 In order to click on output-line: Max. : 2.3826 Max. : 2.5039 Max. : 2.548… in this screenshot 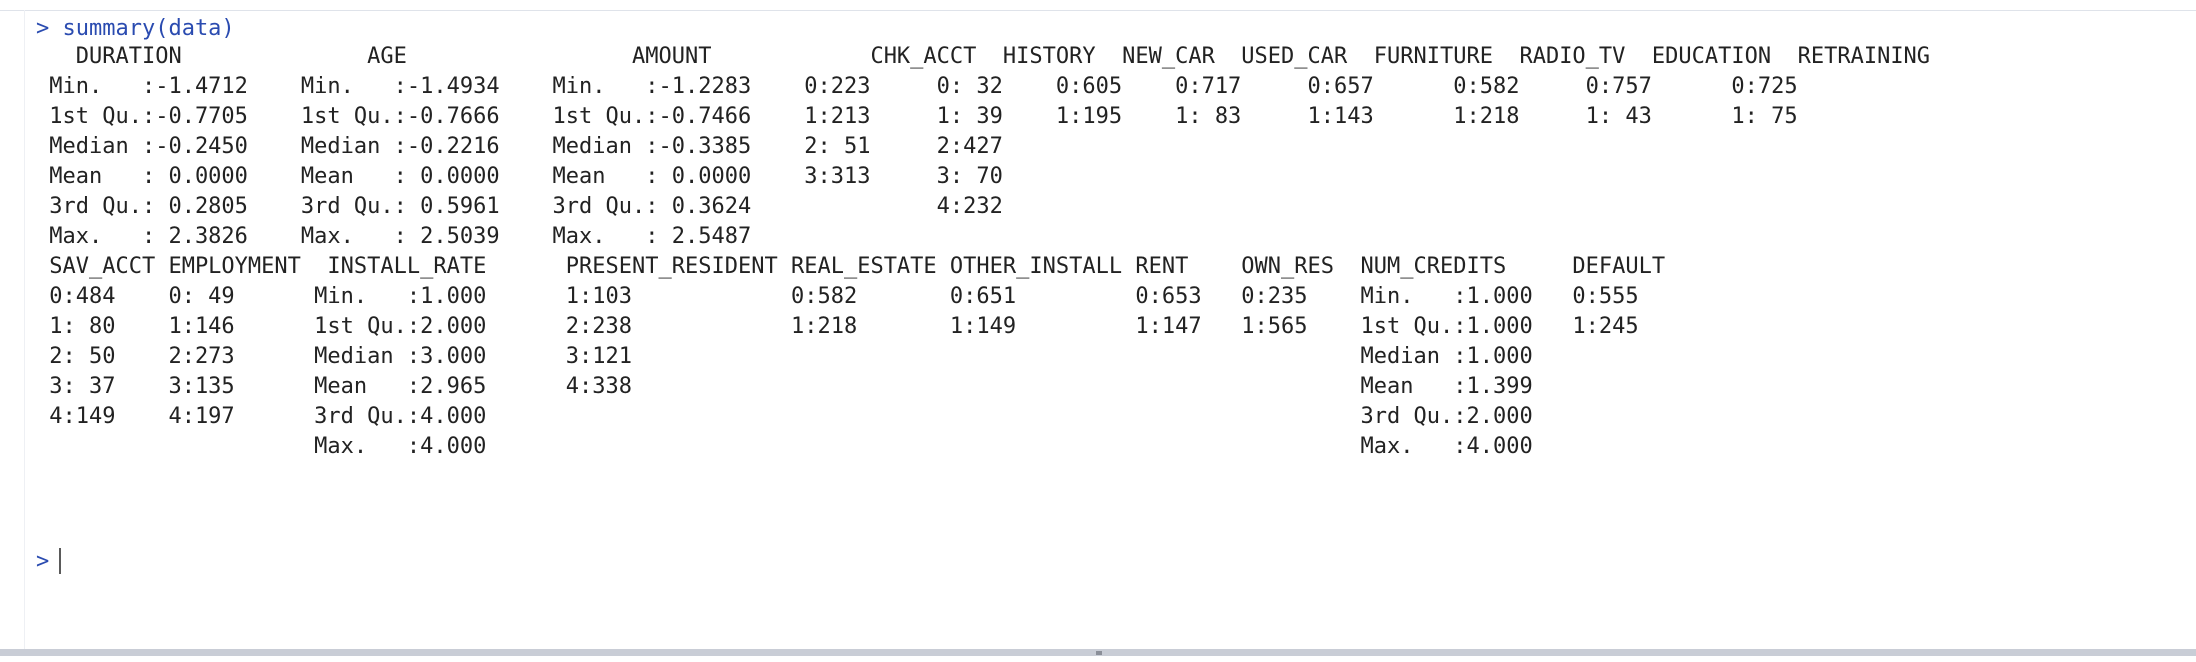, I will do `click(394, 236)`.